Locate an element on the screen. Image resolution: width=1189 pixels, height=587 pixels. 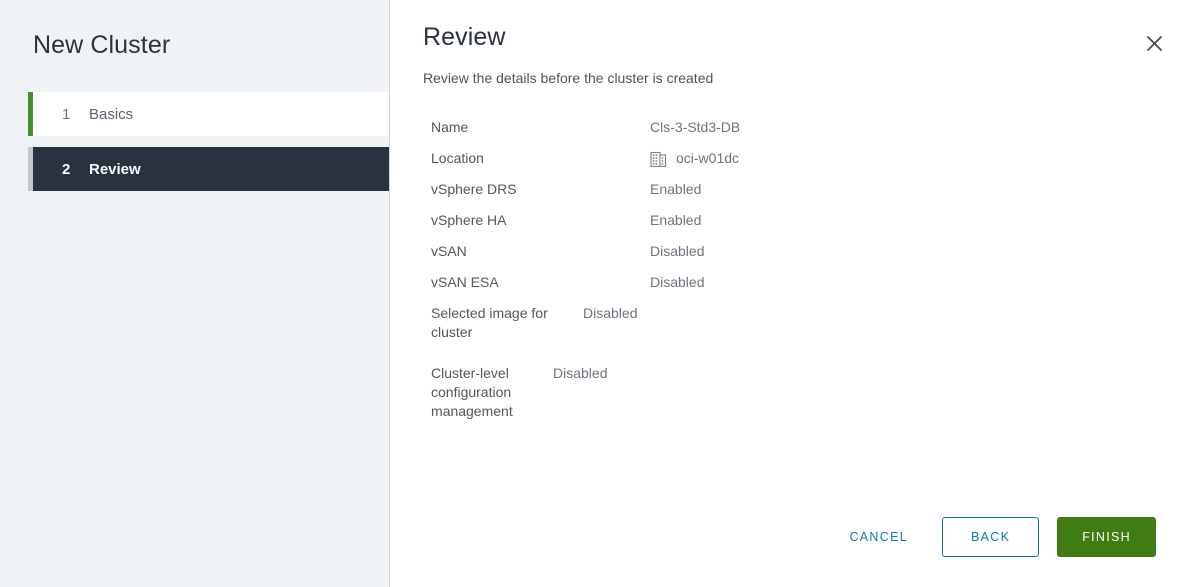
datacenter-icon is located at coordinates (658, 159).